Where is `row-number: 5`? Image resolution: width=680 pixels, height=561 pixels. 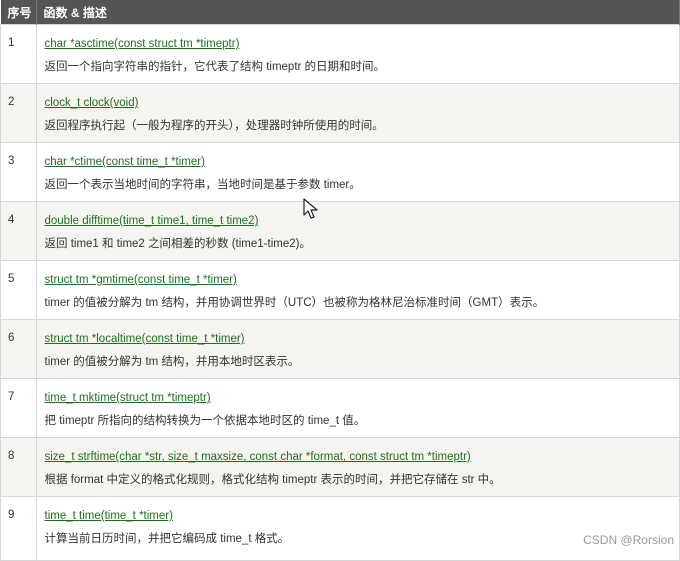
row-number: 5 is located at coordinates (18, 290).